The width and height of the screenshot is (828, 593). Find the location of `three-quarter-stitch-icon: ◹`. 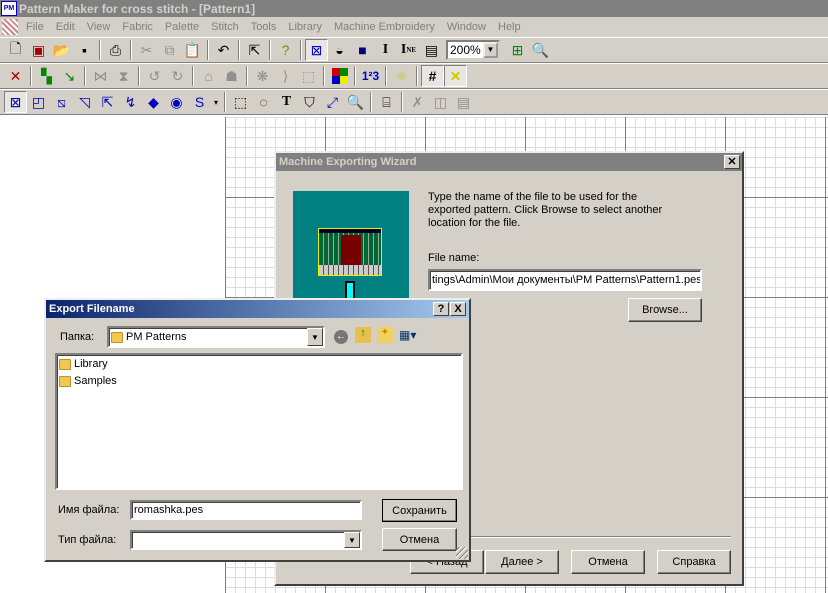

three-quarter-stitch-icon: ◹ is located at coordinates (84, 102).